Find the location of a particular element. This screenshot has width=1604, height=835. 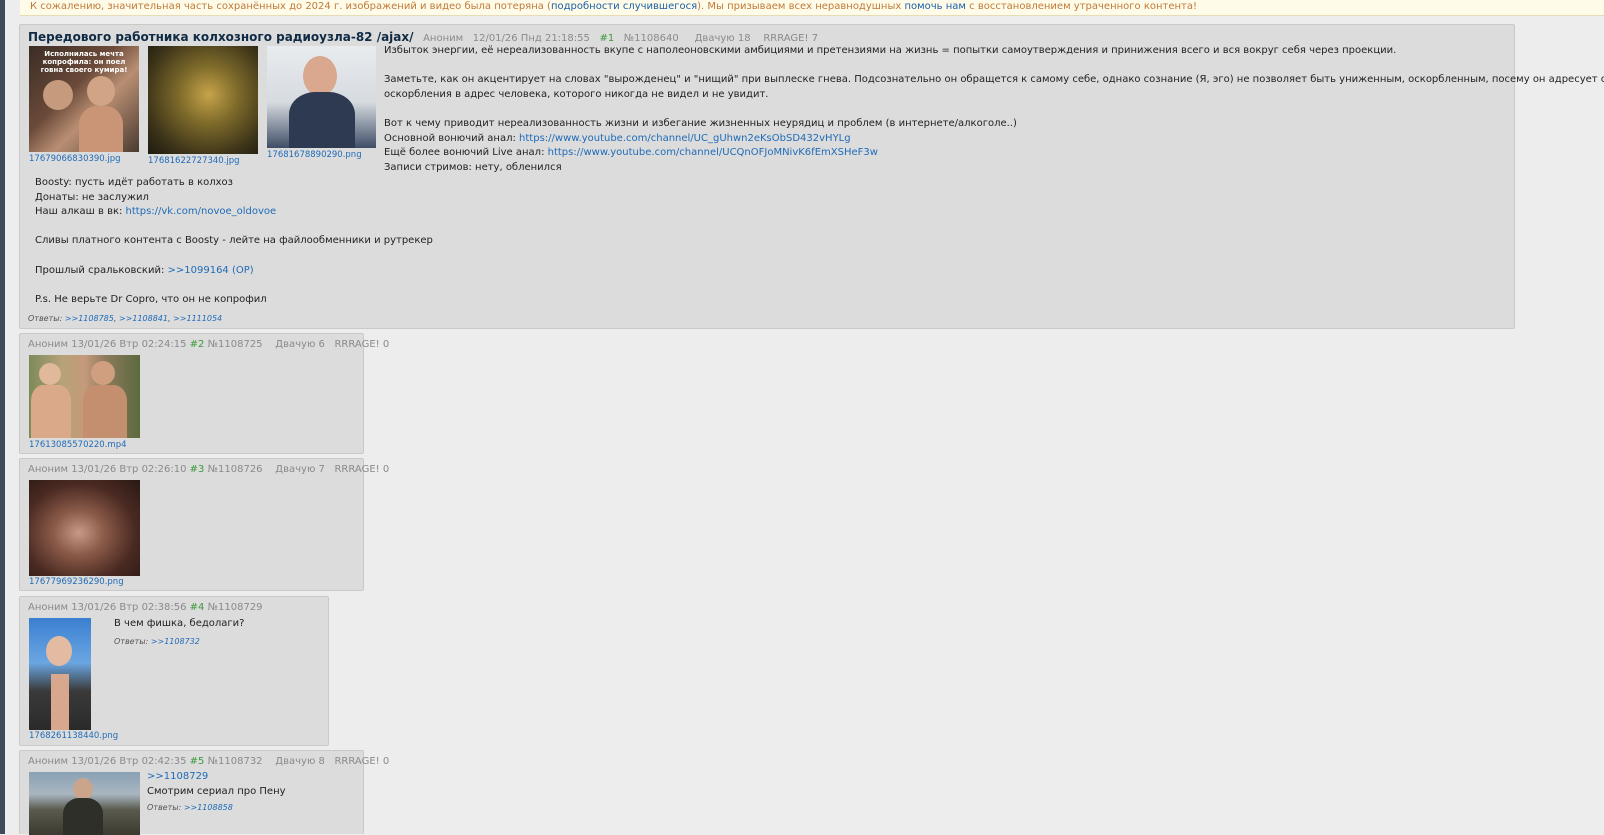

post-header: Аноним 13/01/26 Втр 02:38:56 #4 №1108729 is located at coordinates (145, 607).